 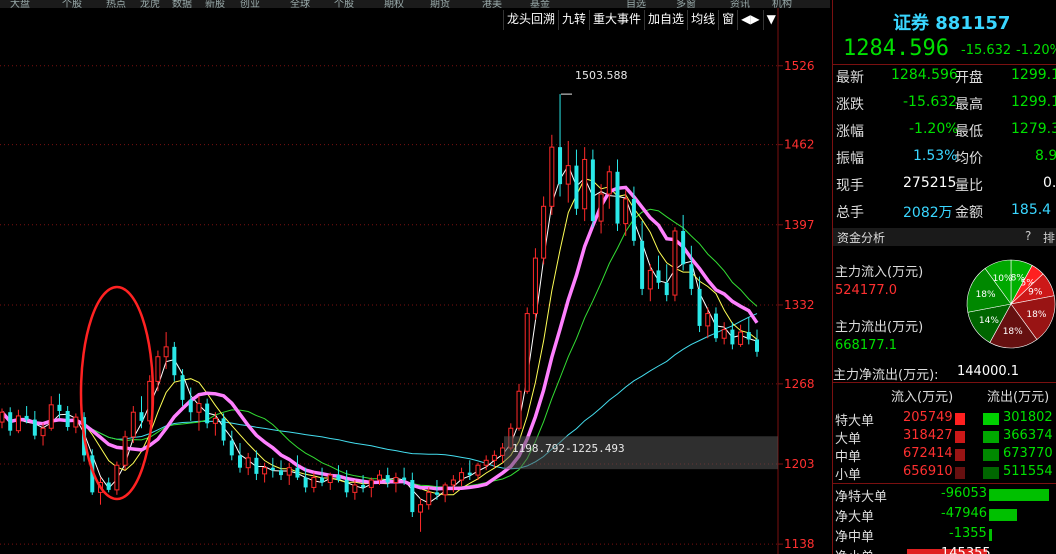 I want to click on index-title: 证券 881157, so click(x=952, y=23).